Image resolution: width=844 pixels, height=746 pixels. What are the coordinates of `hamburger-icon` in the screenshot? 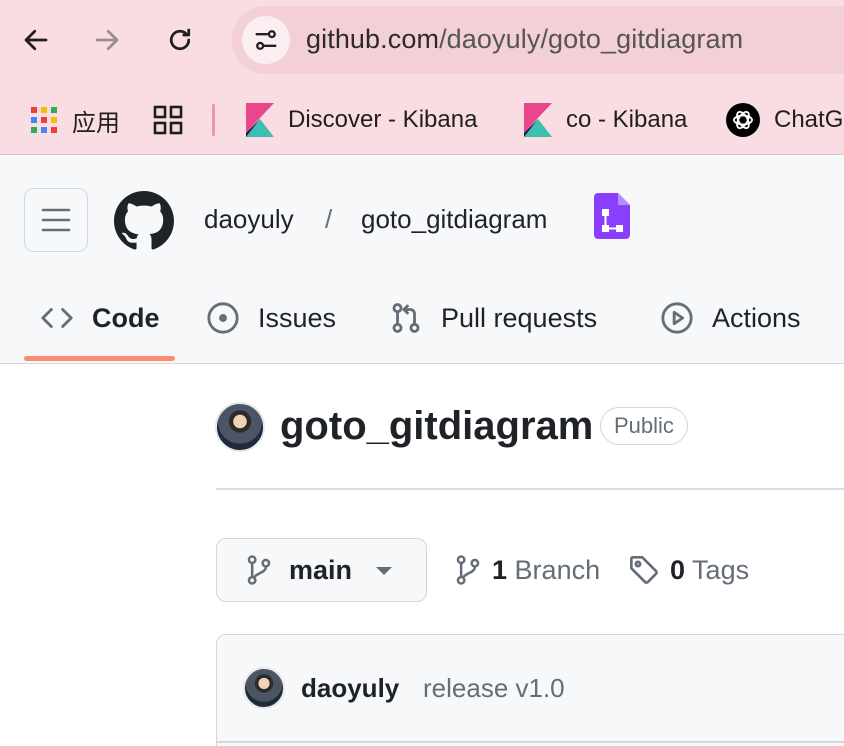 It's located at (56, 220).